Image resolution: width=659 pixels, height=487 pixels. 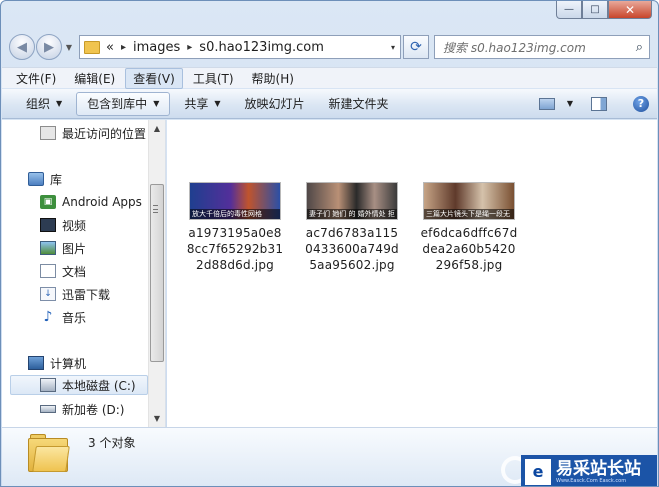 I want to click on nav-item-label: 库, so click(x=56, y=179).